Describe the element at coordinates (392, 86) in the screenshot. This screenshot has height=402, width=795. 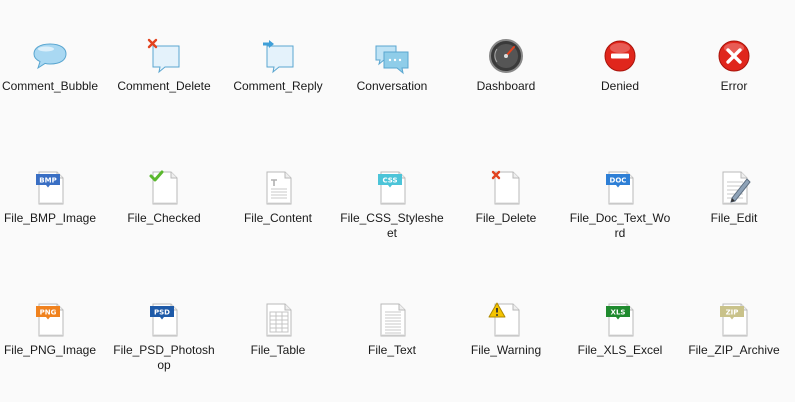
I see `icon-label: Conversation` at that location.